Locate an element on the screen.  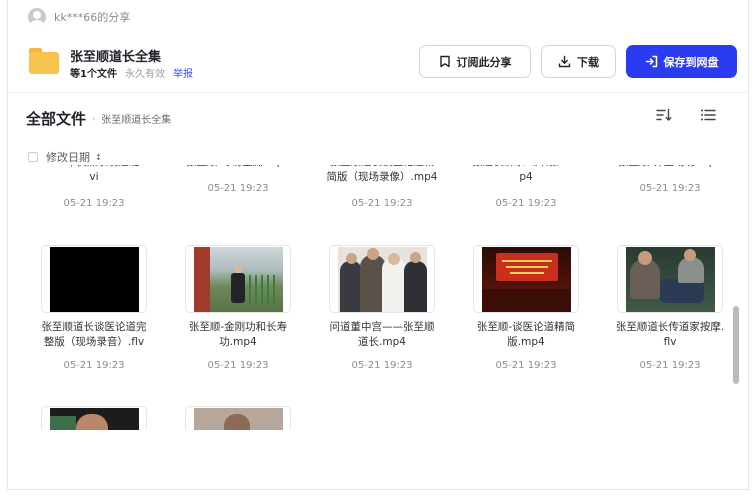
select-all-checkbox is located at coordinates (33, 157).